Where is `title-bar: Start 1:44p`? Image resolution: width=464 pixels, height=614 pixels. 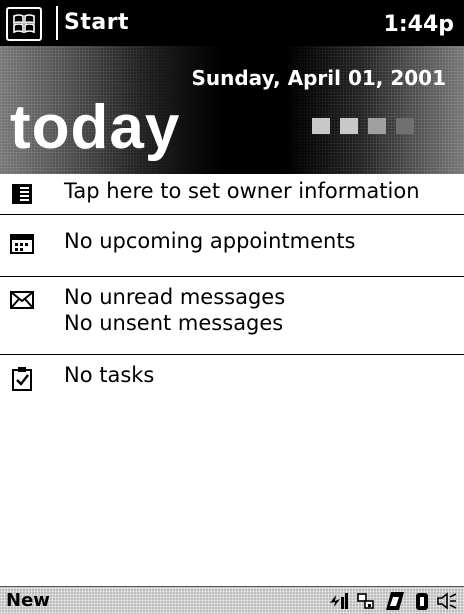
title-bar: Start 1:44p is located at coordinates (232, 23).